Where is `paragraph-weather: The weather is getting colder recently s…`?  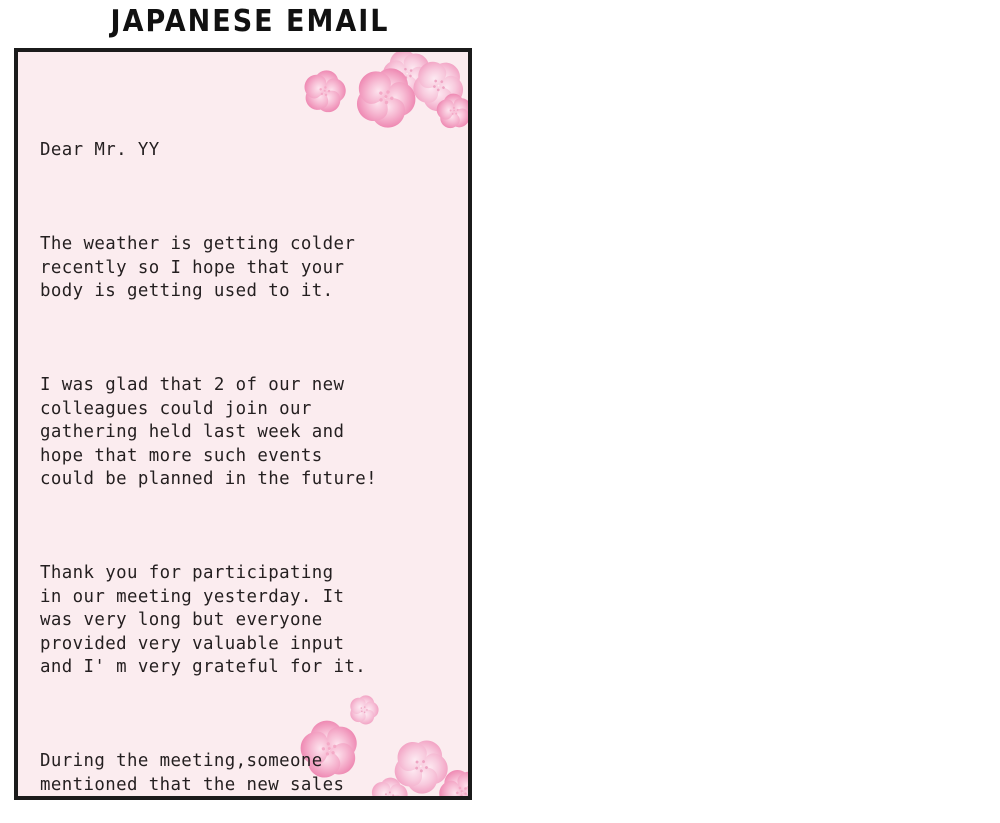 paragraph-weather: The weather is getting colder recently s… is located at coordinates (198, 267).